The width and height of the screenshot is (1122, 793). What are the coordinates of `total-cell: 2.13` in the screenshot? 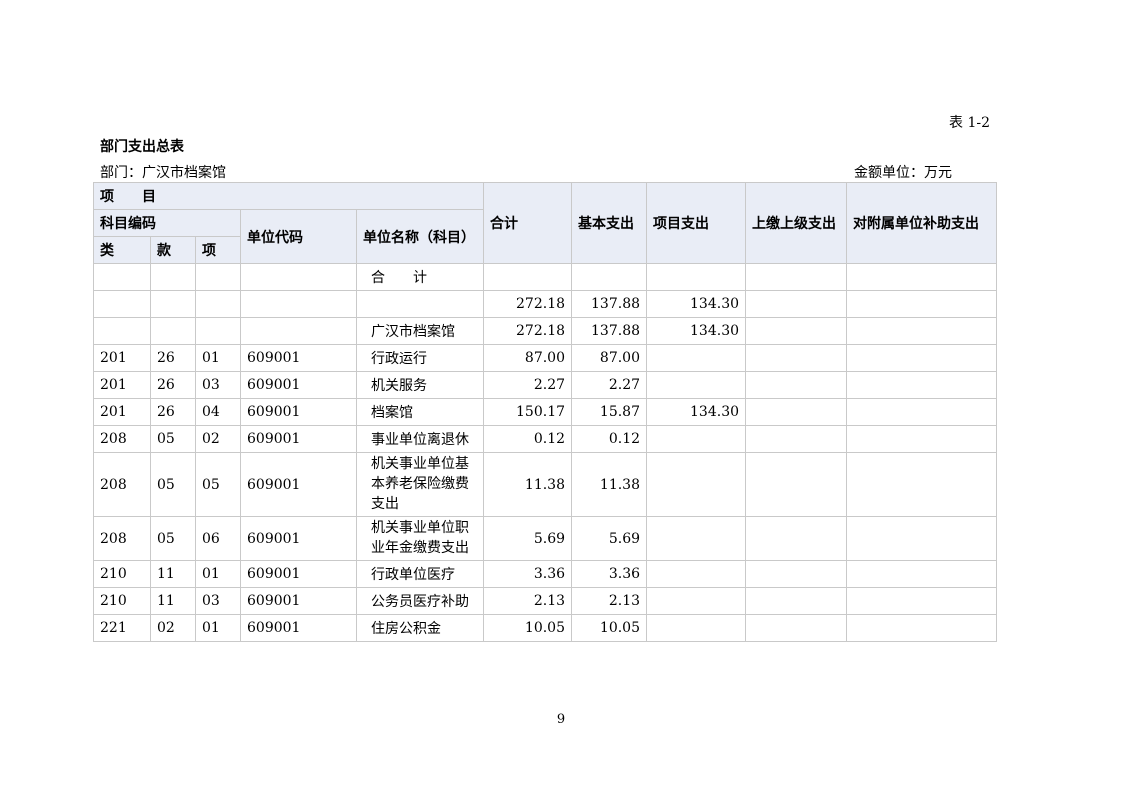 It's located at (528, 601).